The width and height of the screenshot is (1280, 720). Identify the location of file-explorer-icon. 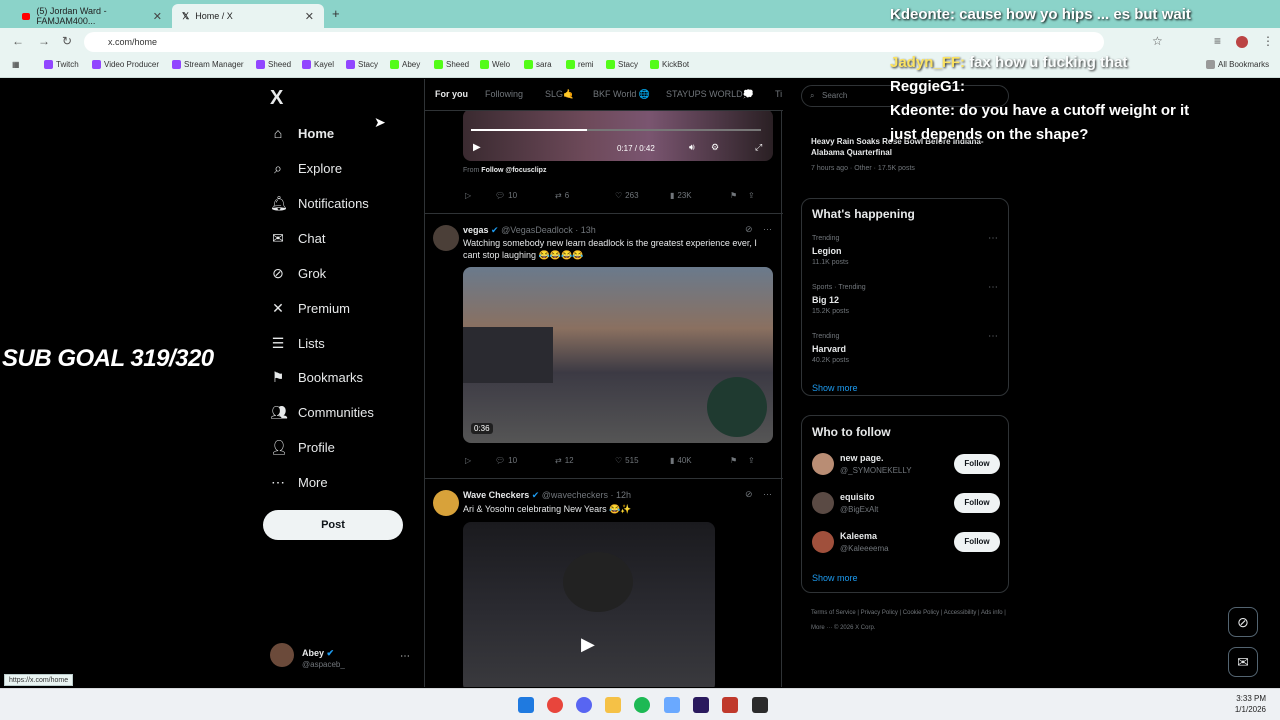
(613, 705).